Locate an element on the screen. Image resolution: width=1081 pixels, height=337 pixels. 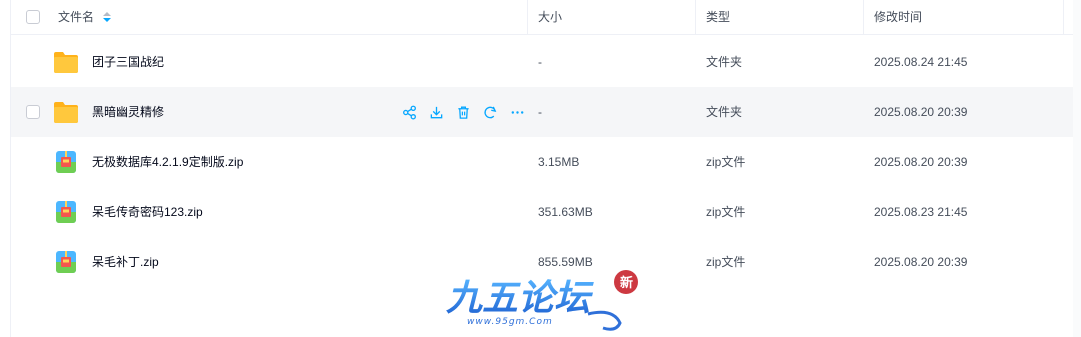
file-name: 团子三国战纪 is located at coordinates (128, 62).